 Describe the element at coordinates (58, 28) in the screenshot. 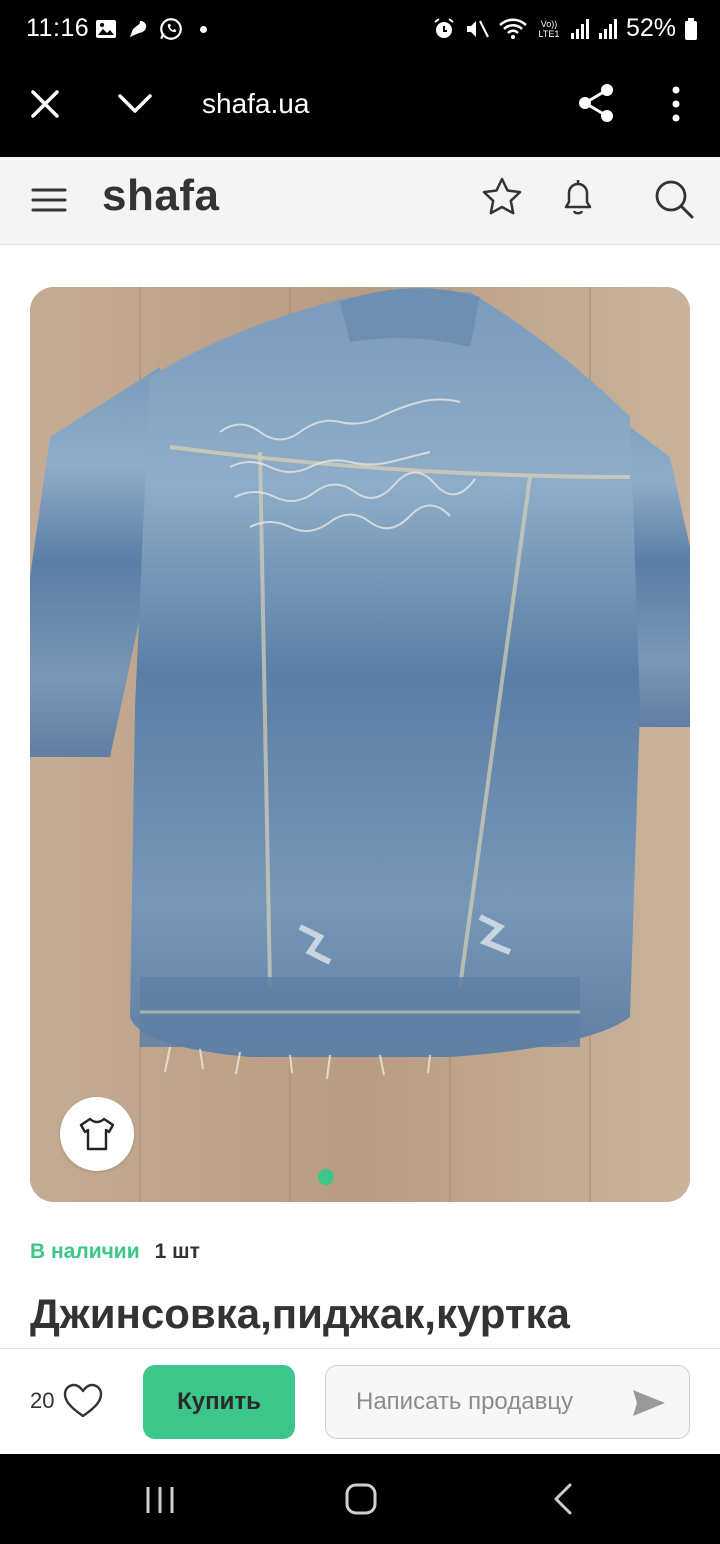

I see `status-time: 11:16` at that location.